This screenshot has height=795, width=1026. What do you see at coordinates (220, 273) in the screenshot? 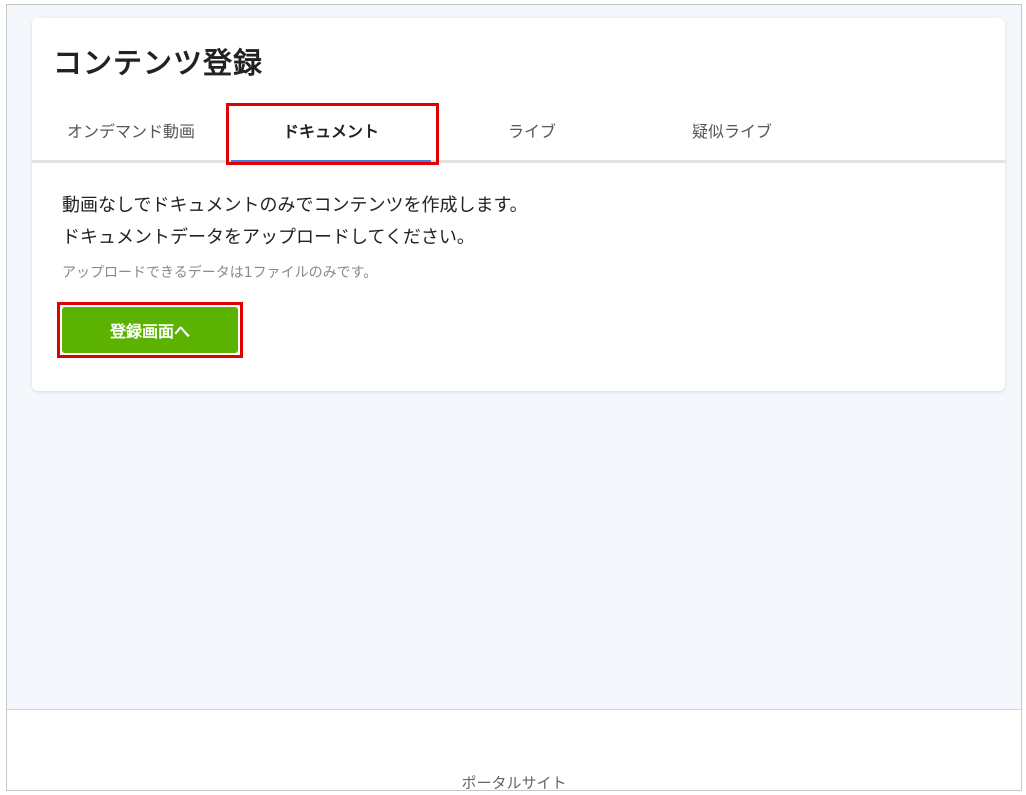
I see `upload-note: アップロードできるデータは1ファイルのみです。` at bounding box center [220, 273].